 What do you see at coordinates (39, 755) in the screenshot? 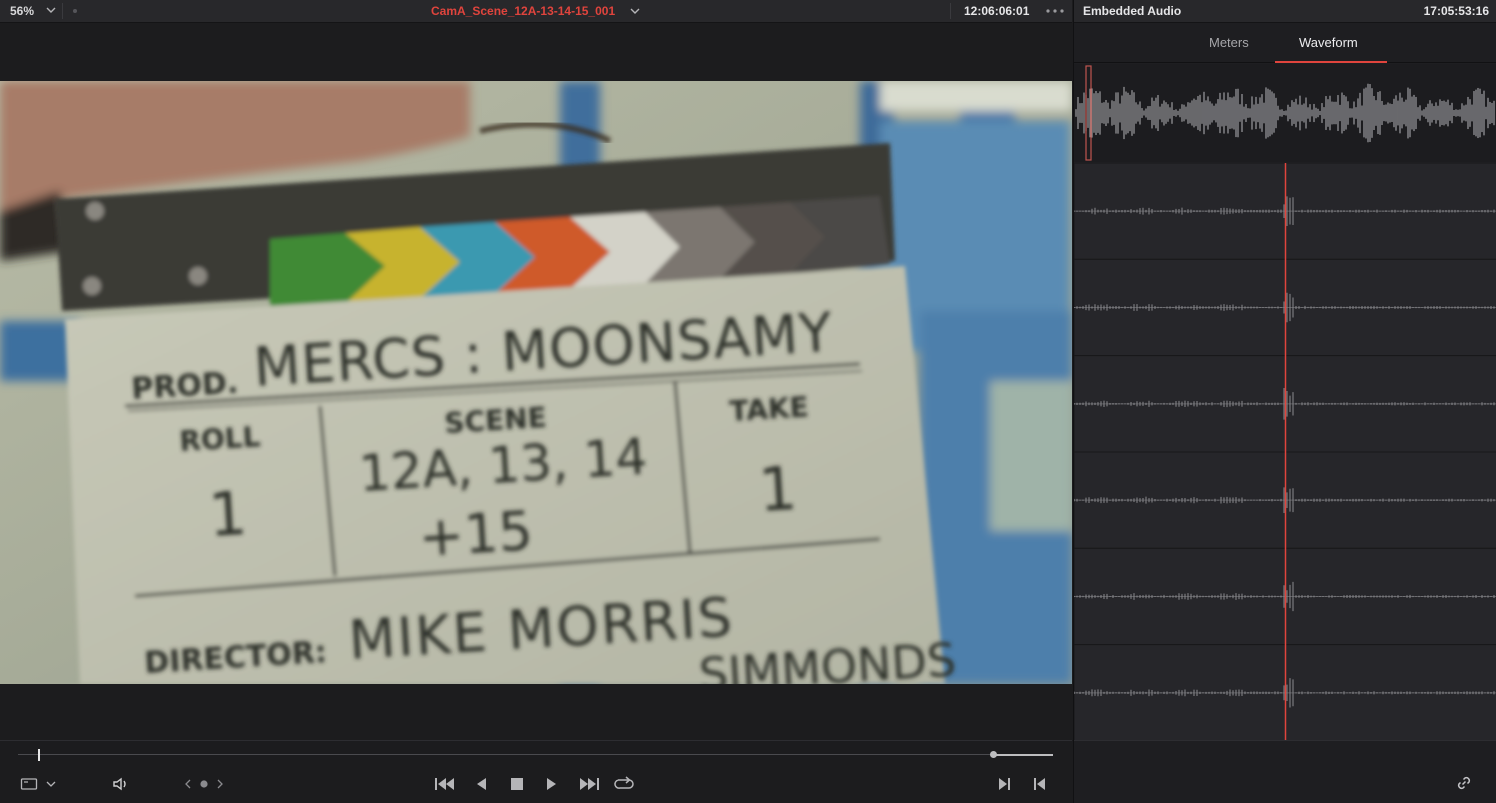
I see `scrubber-playhead` at bounding box center [39, 755].